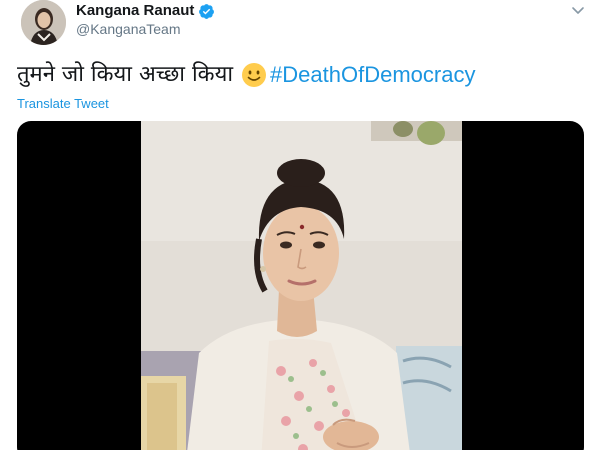  What do you see at coordinates (63, 104) in the screenshot?
I see `translate-tweet-link: Translate Tweet` at bounding box center [63, 104].